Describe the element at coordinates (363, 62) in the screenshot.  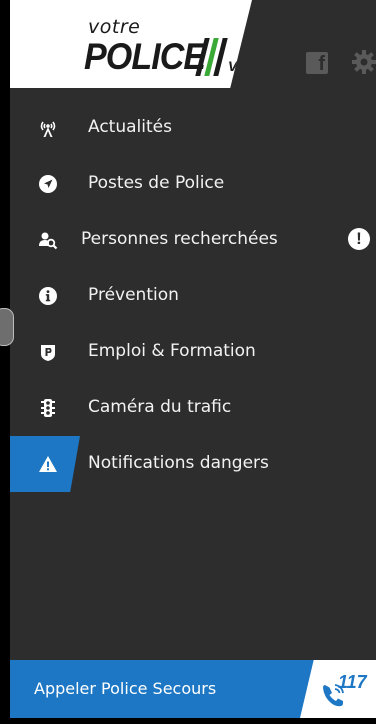
I see `gear-icon` at that location.